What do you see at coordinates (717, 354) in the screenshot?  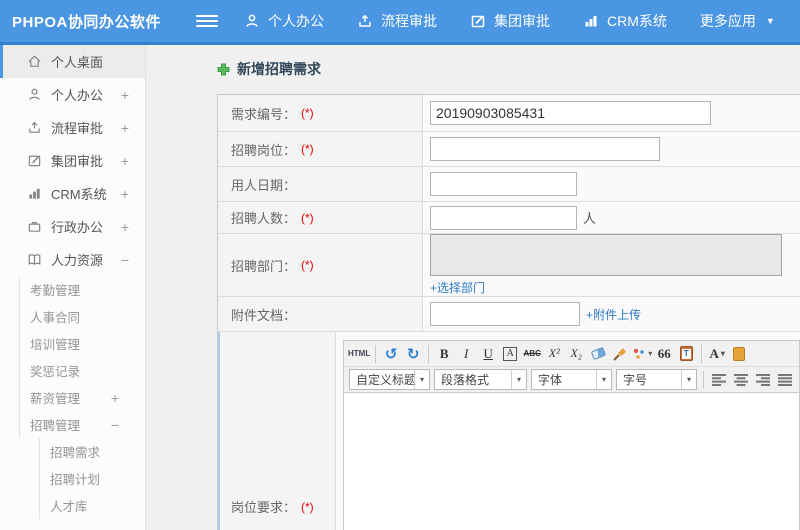 I see `font-color-button: A ▾` at bounding box center [717, 354].